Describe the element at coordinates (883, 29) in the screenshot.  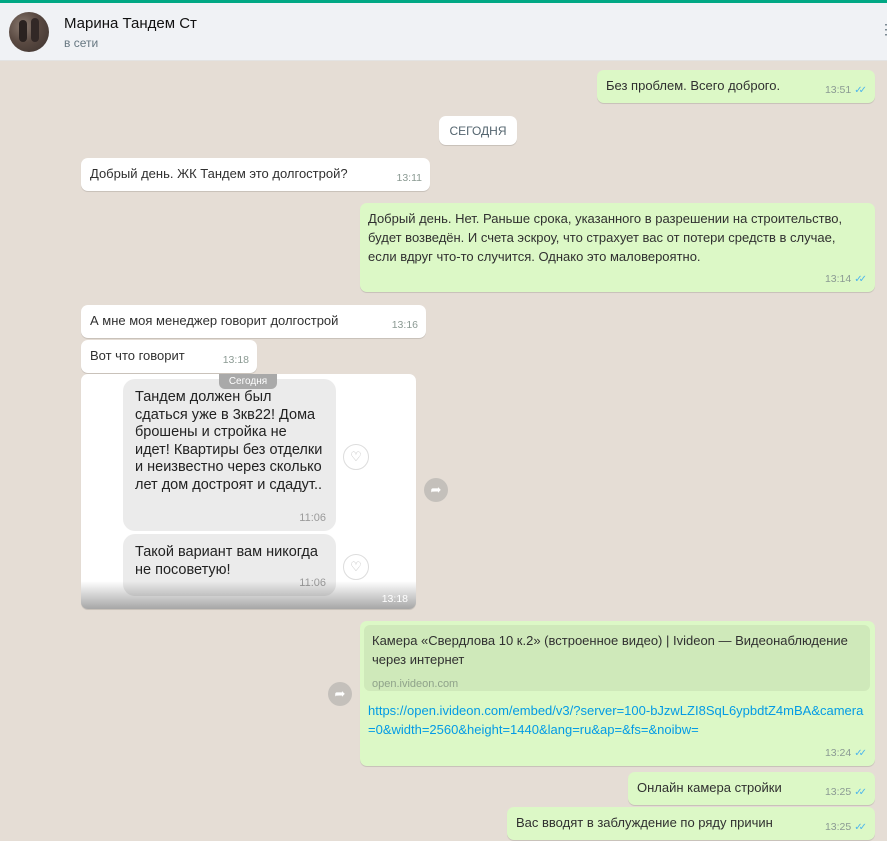
I see `menu-icon: ⋮` at that location.